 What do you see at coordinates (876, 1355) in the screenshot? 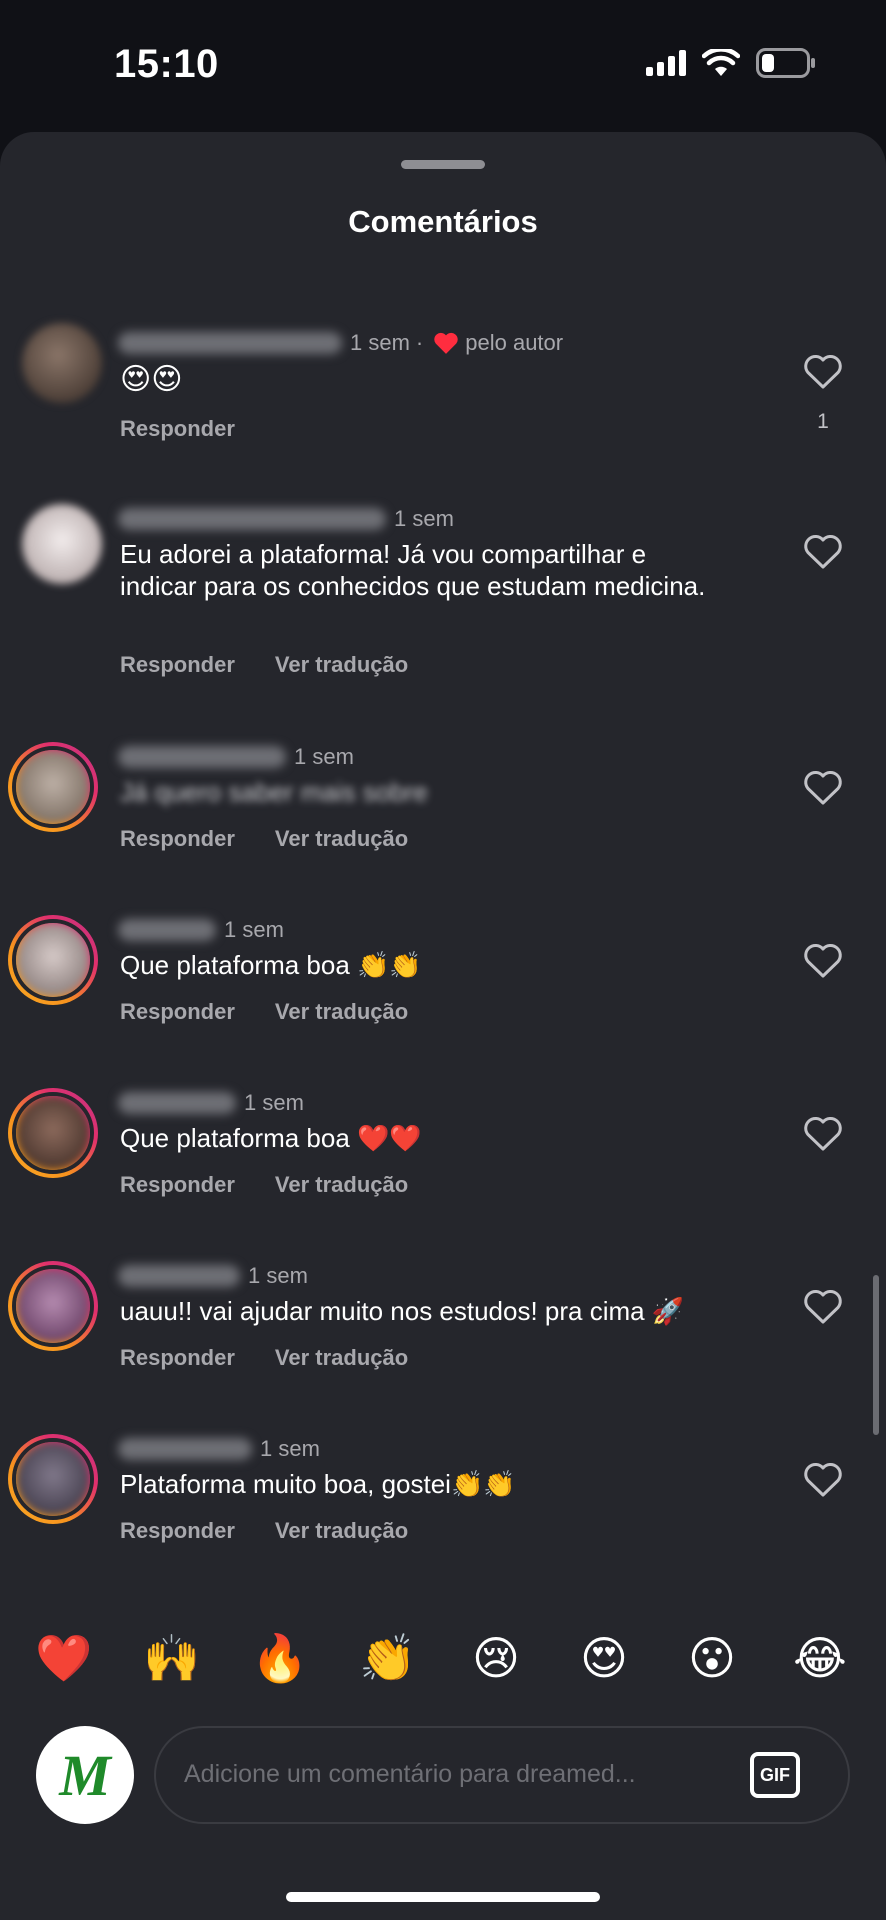
I see `scrollbar` at bounding box center [876, 1355].